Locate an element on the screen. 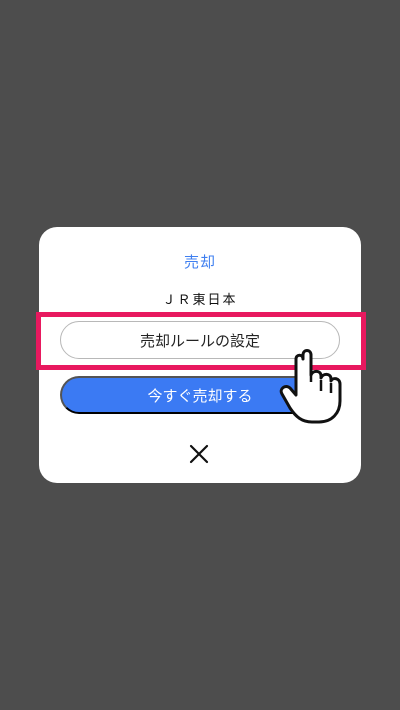 This screenshot has height=710, width=400. sell-rule-settings-label: 売却ルールの設定 is located at coordinates (199, 341).